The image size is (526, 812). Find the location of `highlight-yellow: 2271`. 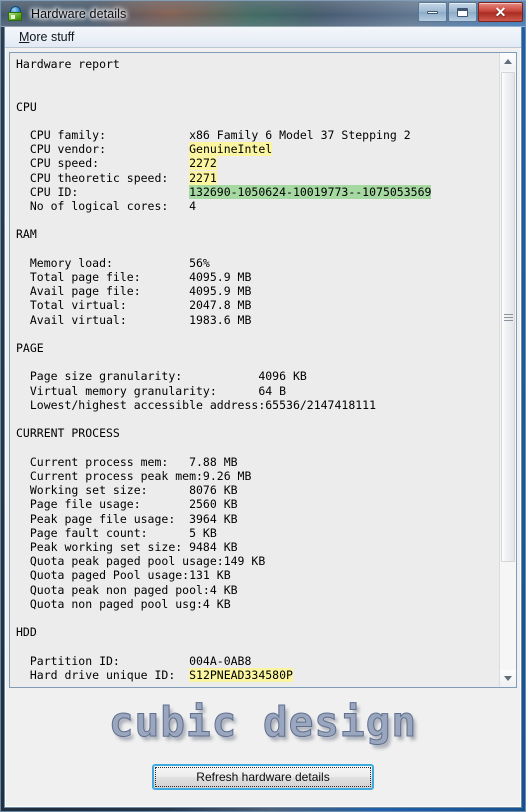

highlight-yellow: 2271 is located at coordinates (203, 177).